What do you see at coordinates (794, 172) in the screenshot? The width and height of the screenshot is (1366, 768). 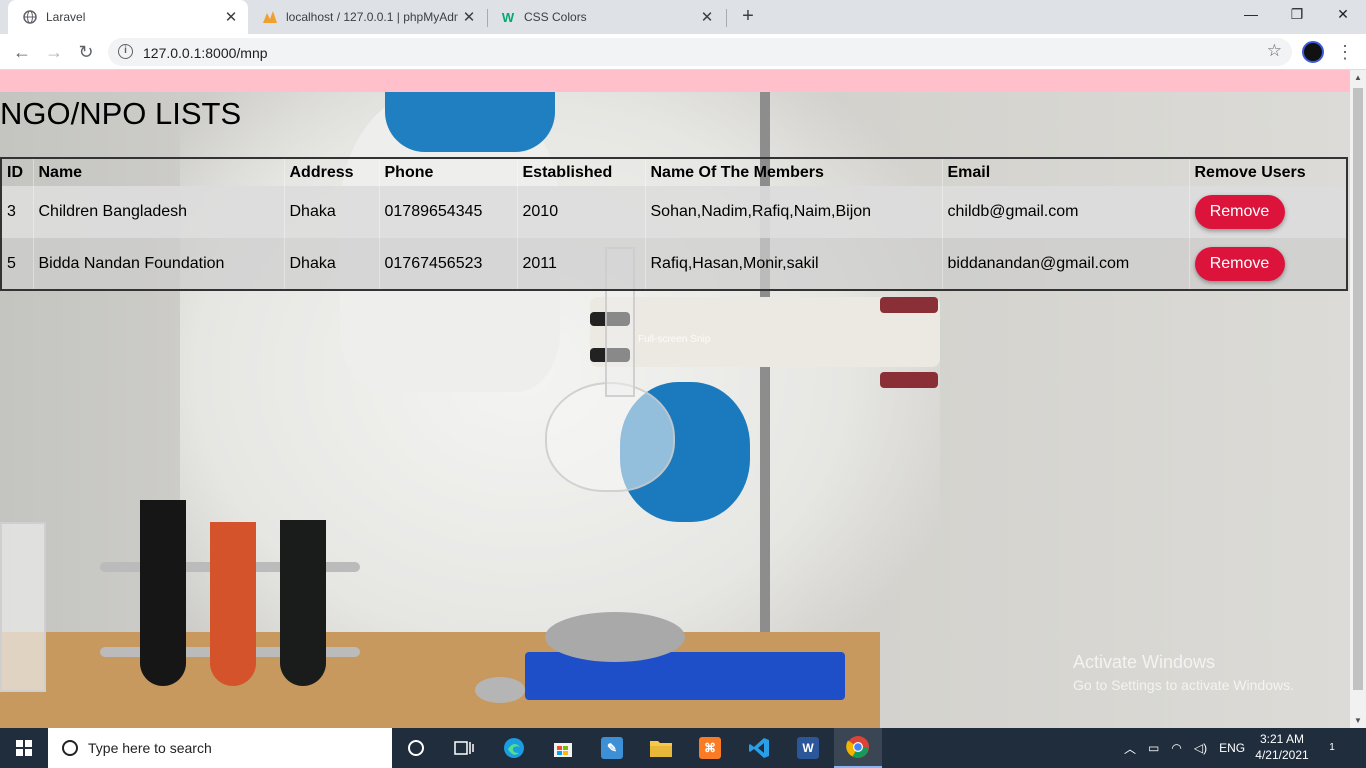 I see `column-header: Name Of The Members` at bounding box center [794, 172].